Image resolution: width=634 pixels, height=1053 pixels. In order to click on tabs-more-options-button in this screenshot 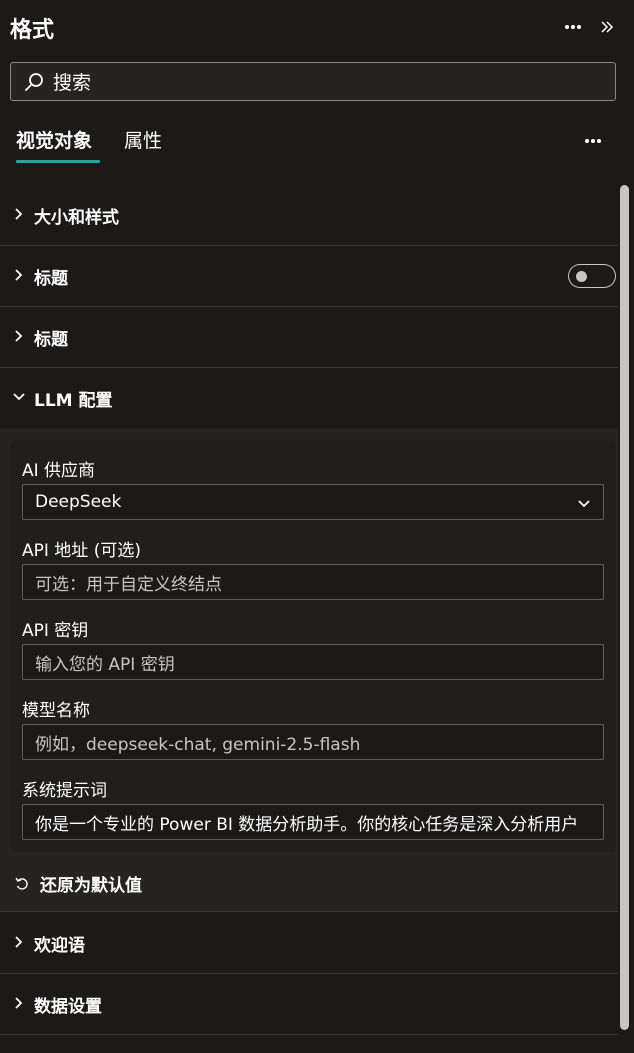, I will do `click(593, 141)`.